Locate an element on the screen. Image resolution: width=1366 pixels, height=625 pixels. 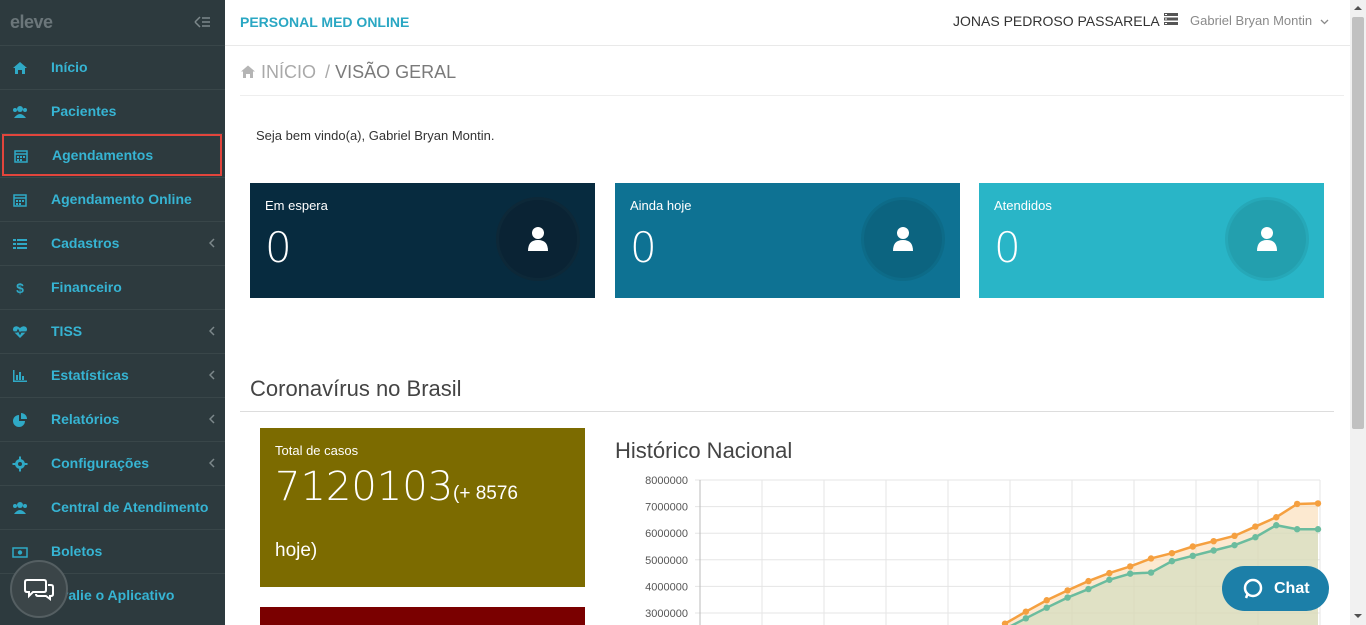
section-divider is located at coordinates (787, 411).